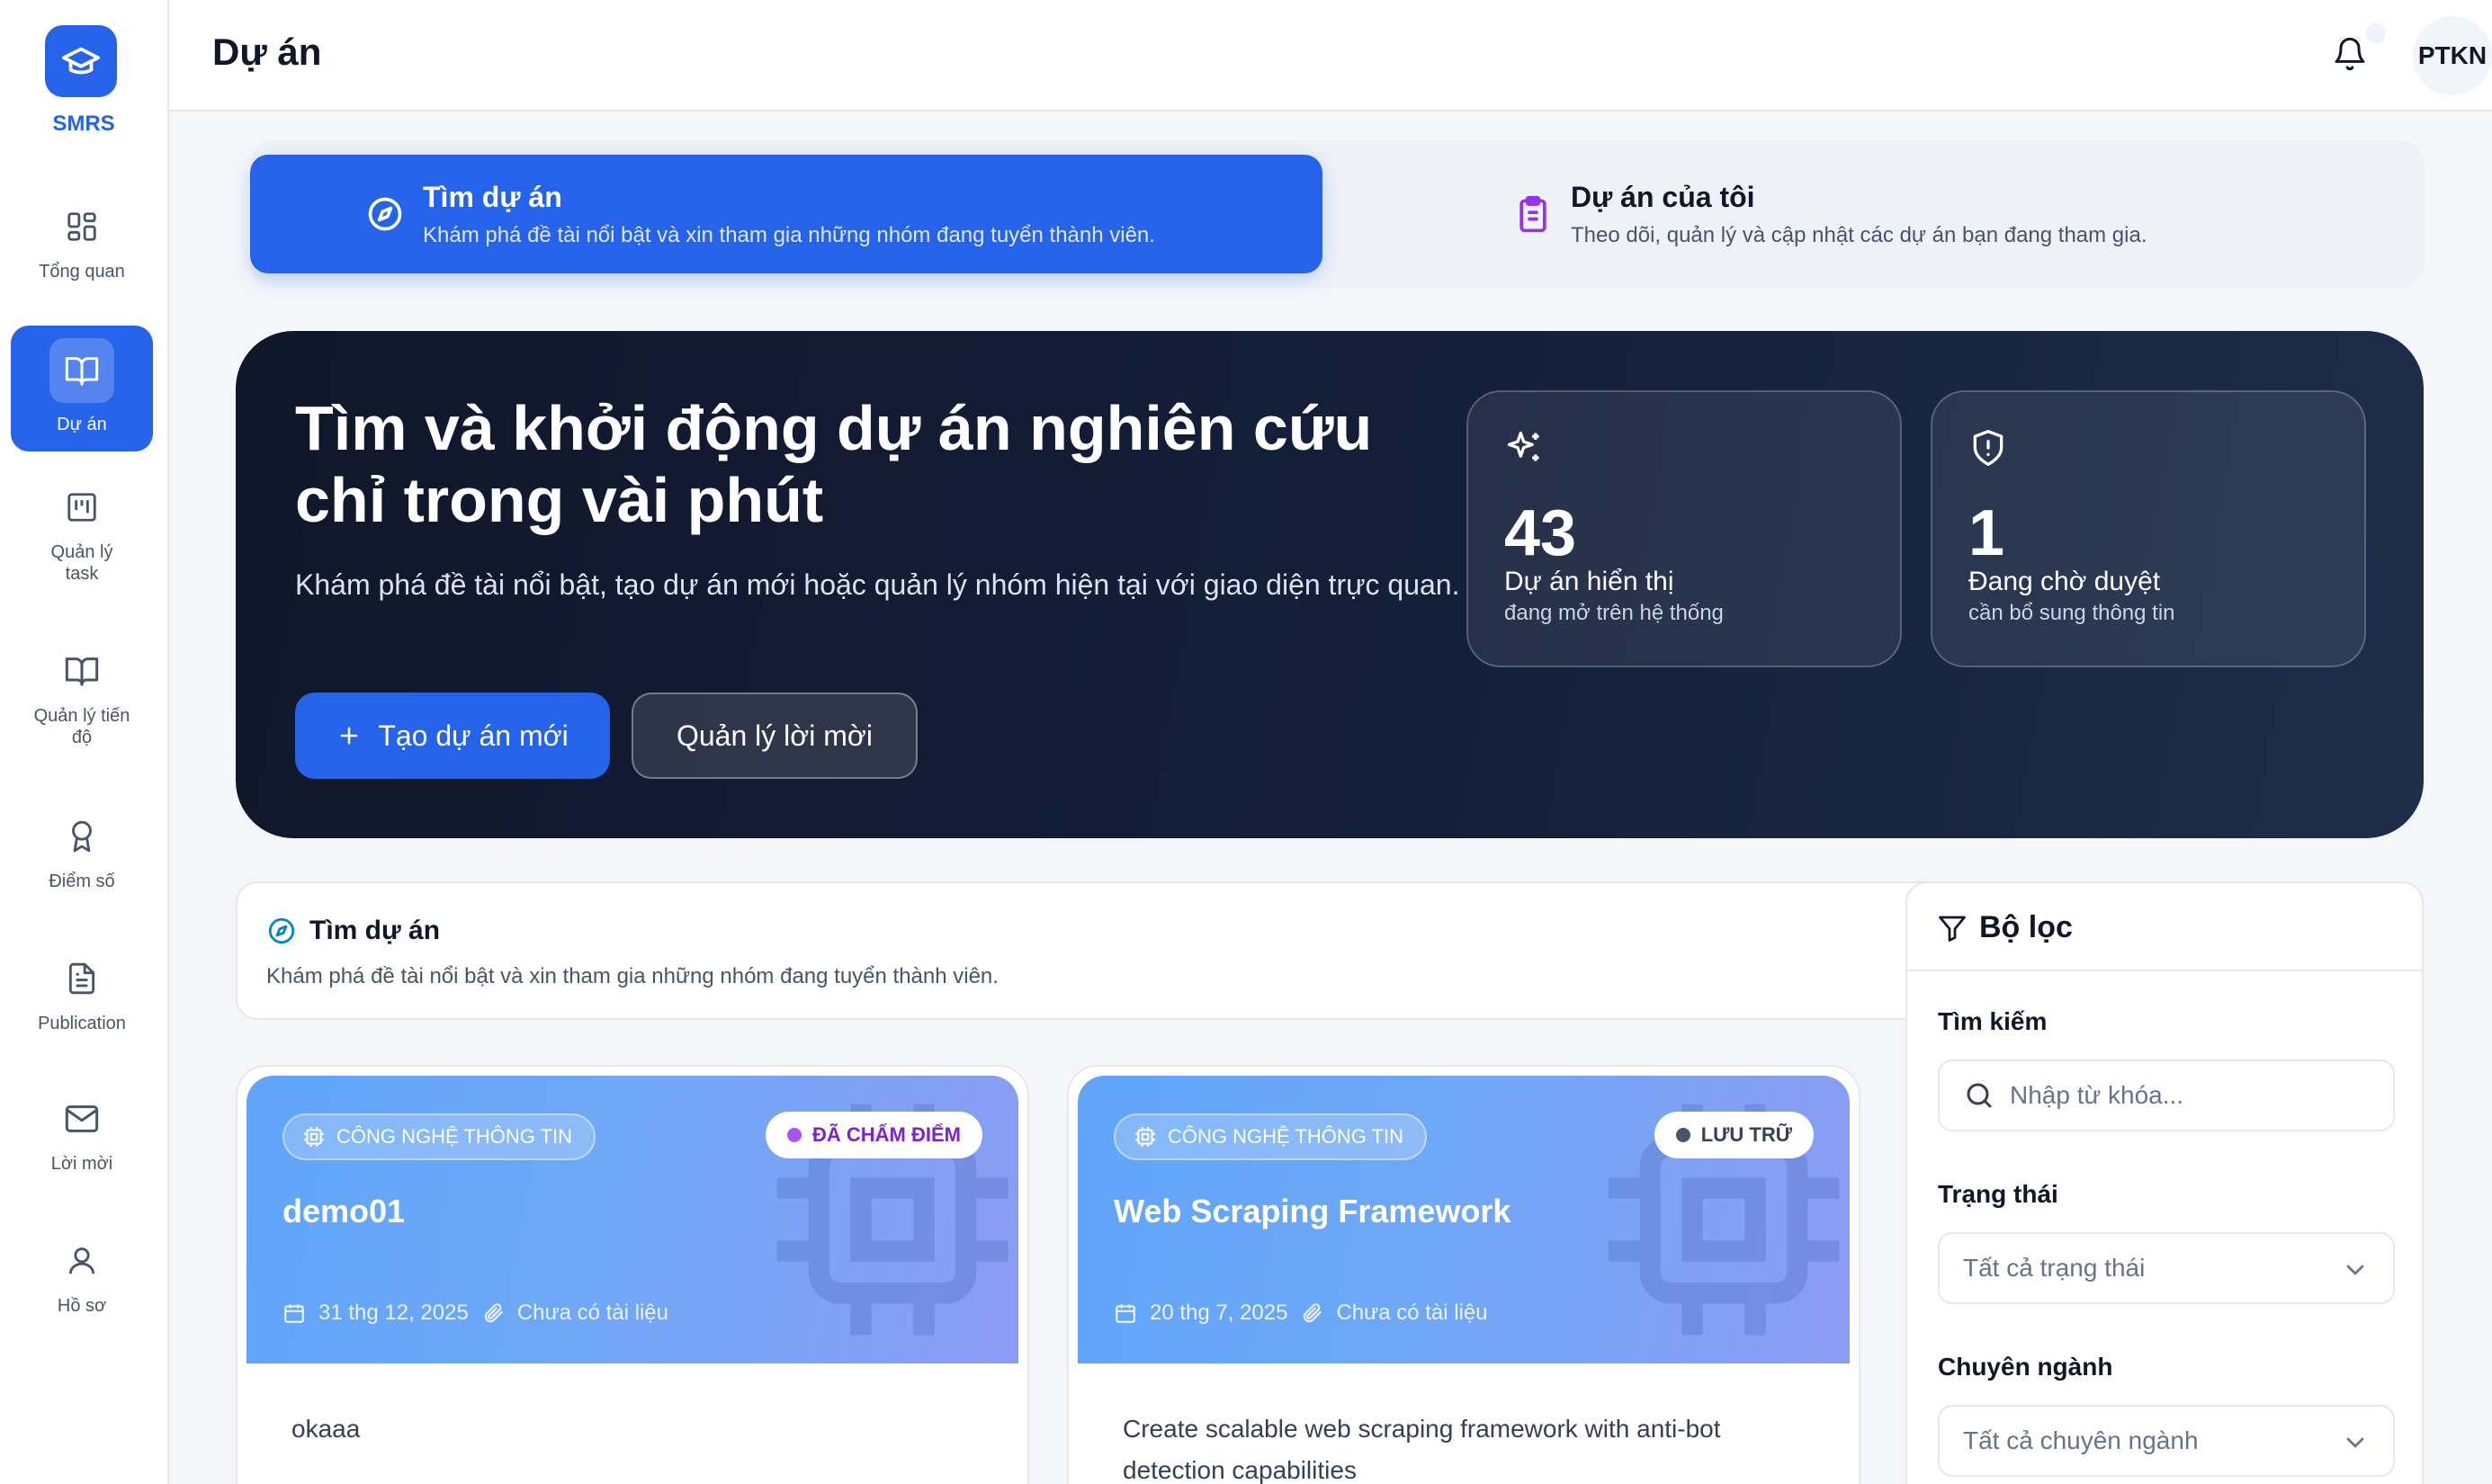 The width and height of the screenshot is (2492, 1484). I want to click on manage-invitations-button: Quản lý lời mời, so click(775, 736).